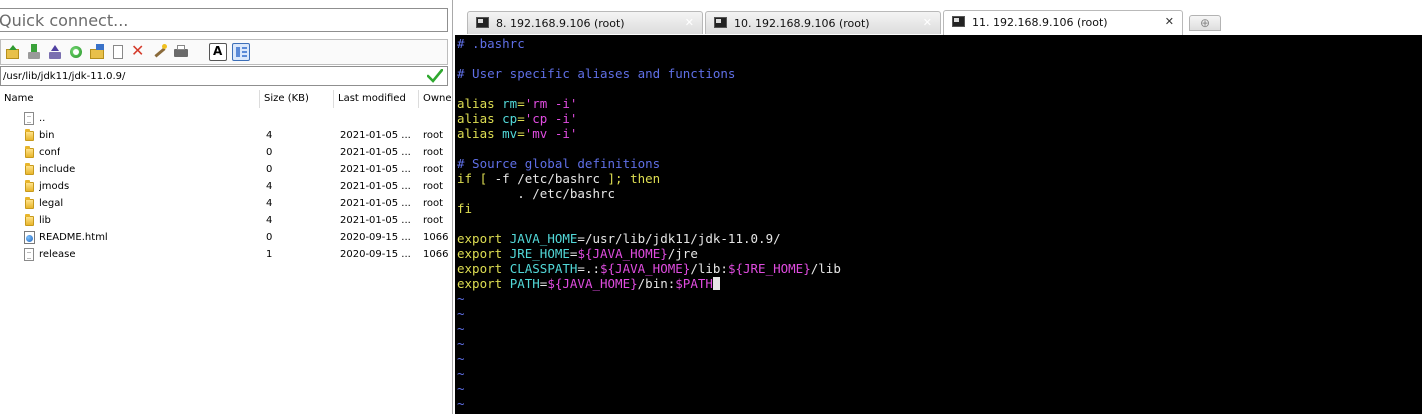 This screenshot has height=414, width=1422. Describe the element at coordinates (435, 76) in the screenshot. I see `checkmark-icon` at that location.